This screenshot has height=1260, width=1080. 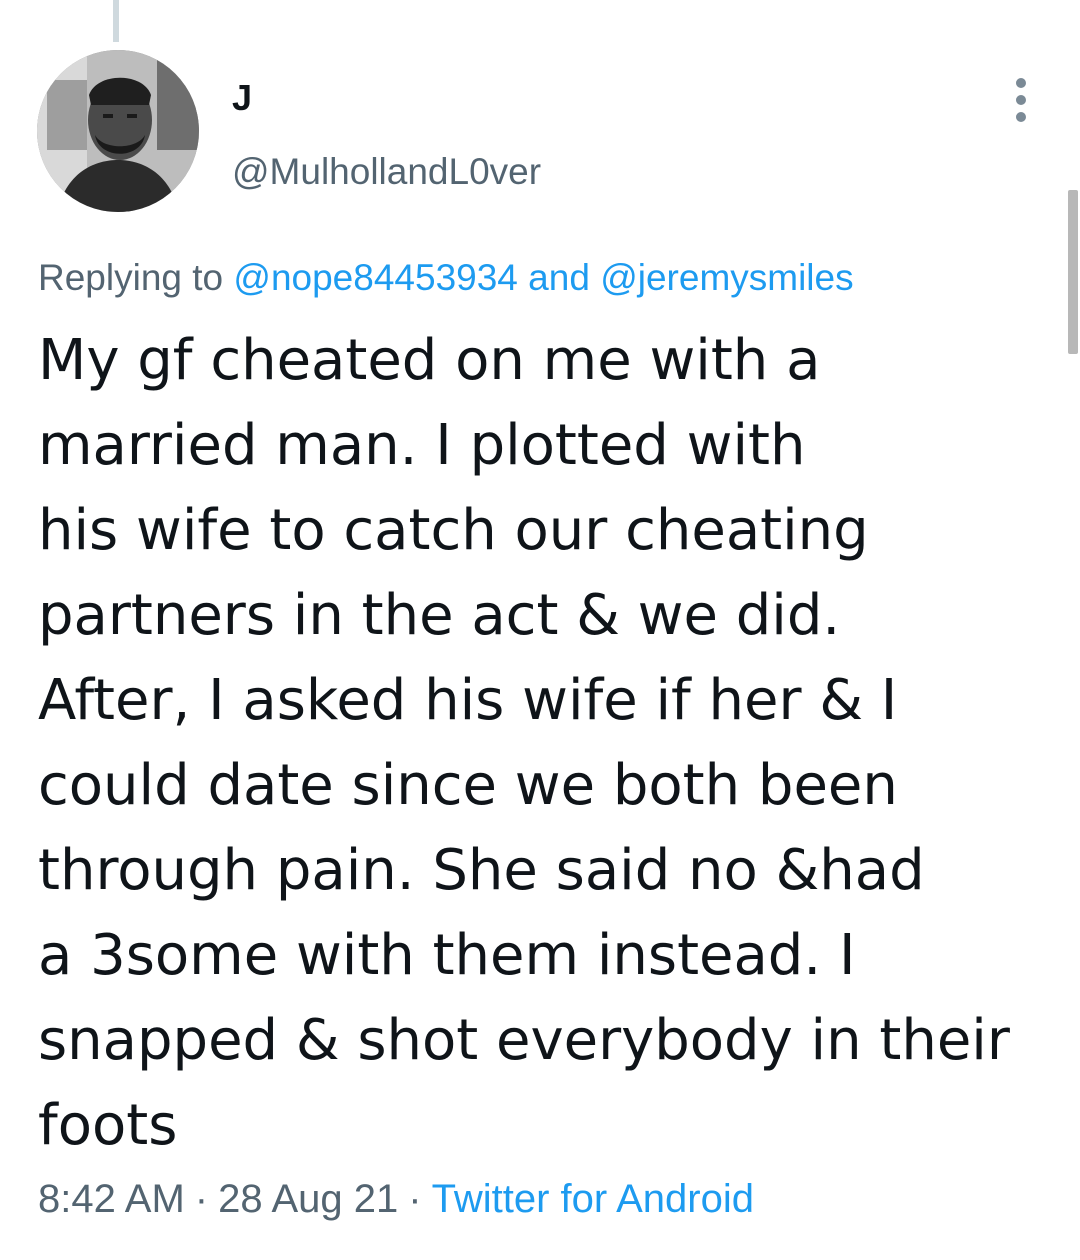 I want to click on tweet-metadata: 8:42 AM · 28 Aug 21 · Twitter for Android, so click(x=396, y=1199).